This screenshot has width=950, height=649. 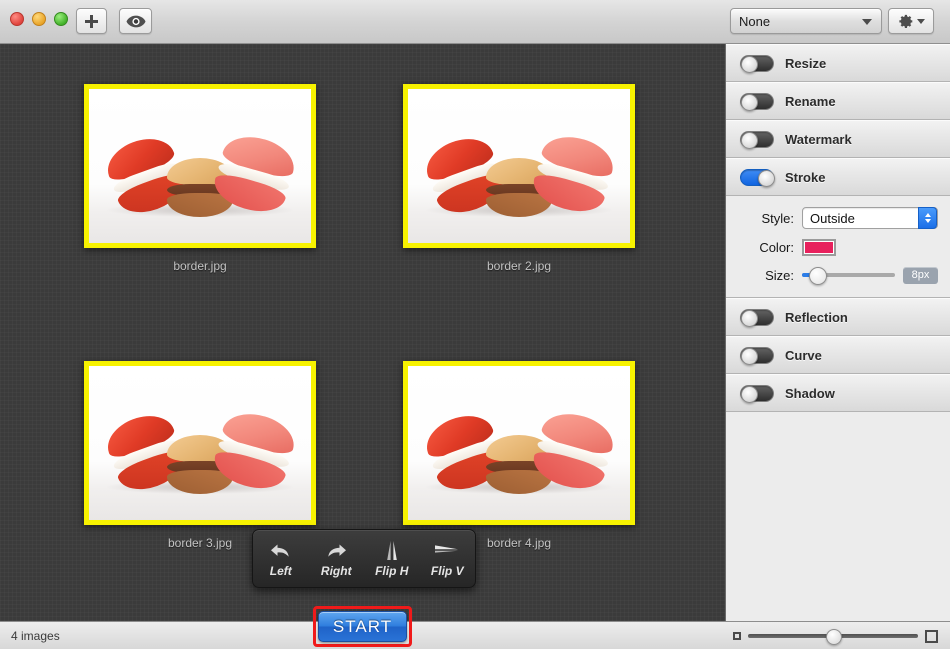 What do you see at coordinates (819, 247) in the screenshot?
I see `stroke-color-swatch` at bounding box center [819, 247].